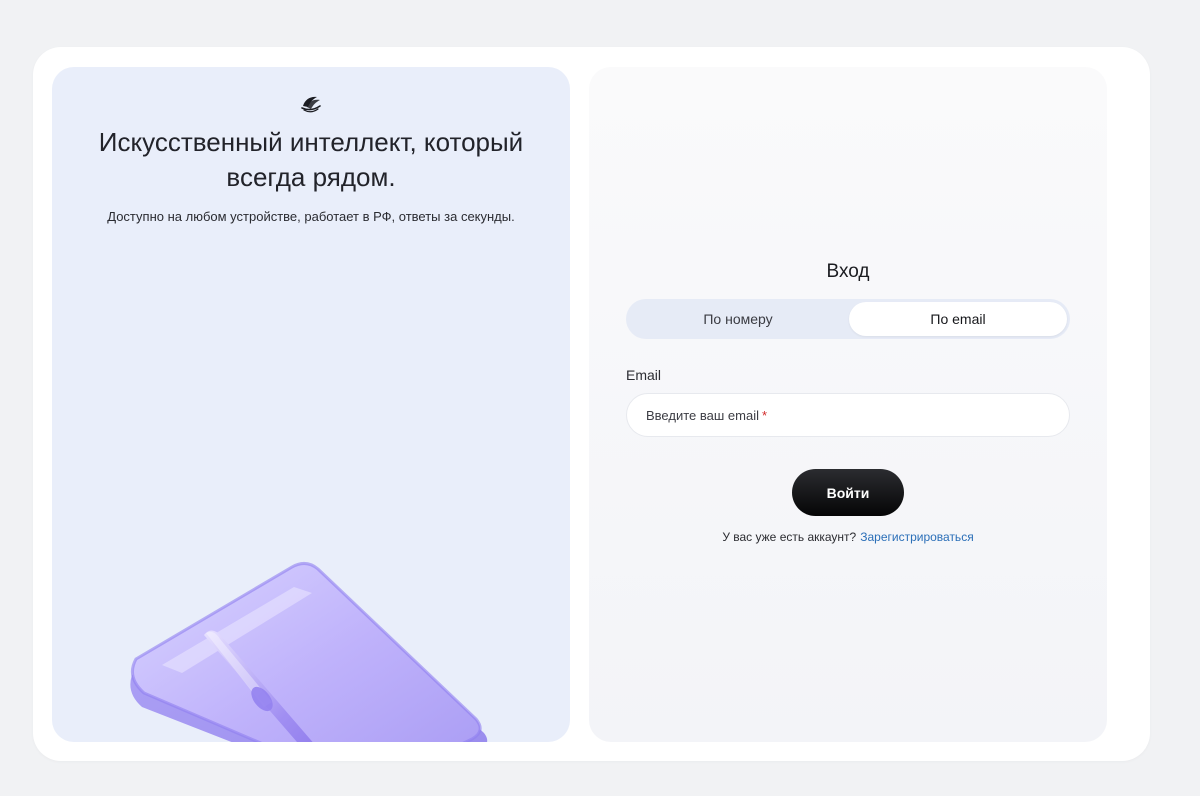 Image resolution: width=1200 pixels, height=796 pixels. What do you see at coordinates (311, 104) in the screenshot?
I see `brand-logo-icon` at bounding box center [311, 104].